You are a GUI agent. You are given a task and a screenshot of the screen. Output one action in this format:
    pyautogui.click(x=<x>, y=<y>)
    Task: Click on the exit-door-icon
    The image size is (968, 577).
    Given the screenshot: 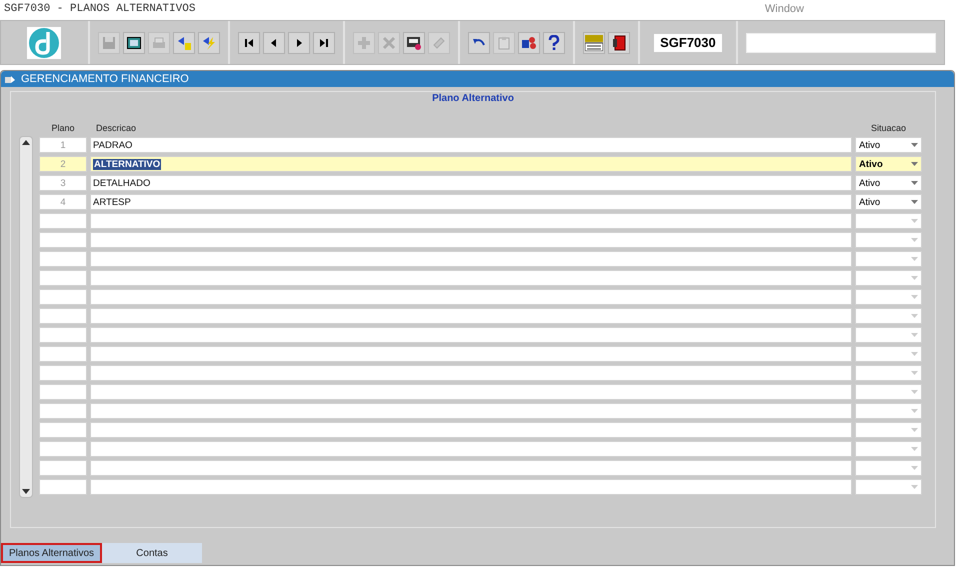 What is the action you would take?
    pyautogui.click(x=619, y=42)
    